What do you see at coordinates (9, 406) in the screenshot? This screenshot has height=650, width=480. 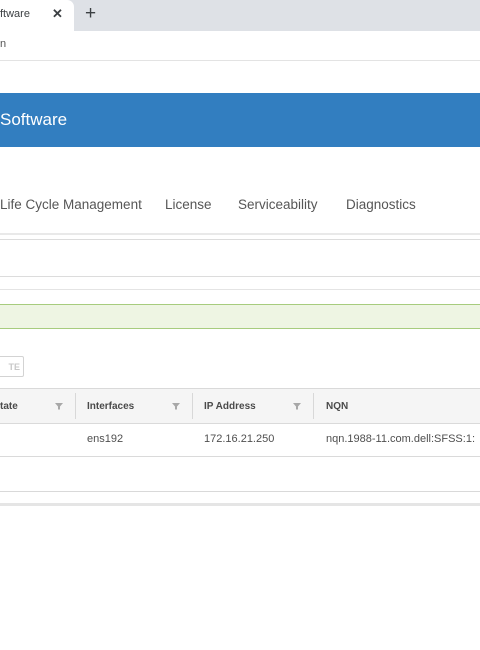 I see `column-header-state: tate` at bounding box center [9, 406].